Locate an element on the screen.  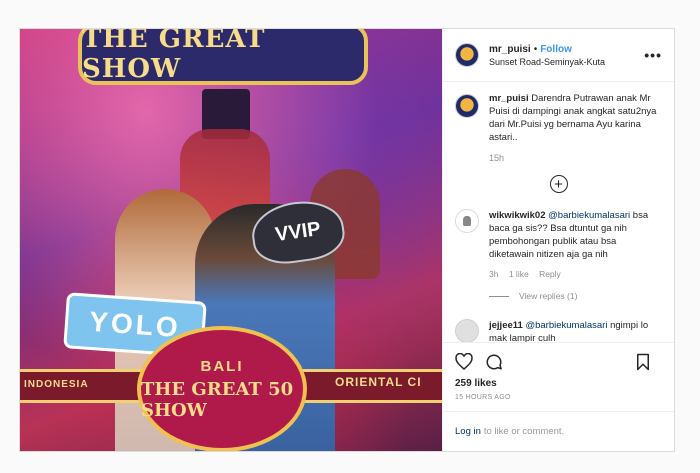
location-link: Sunset Road-Seminyak-Kuta is located at coordinates (547, 62).